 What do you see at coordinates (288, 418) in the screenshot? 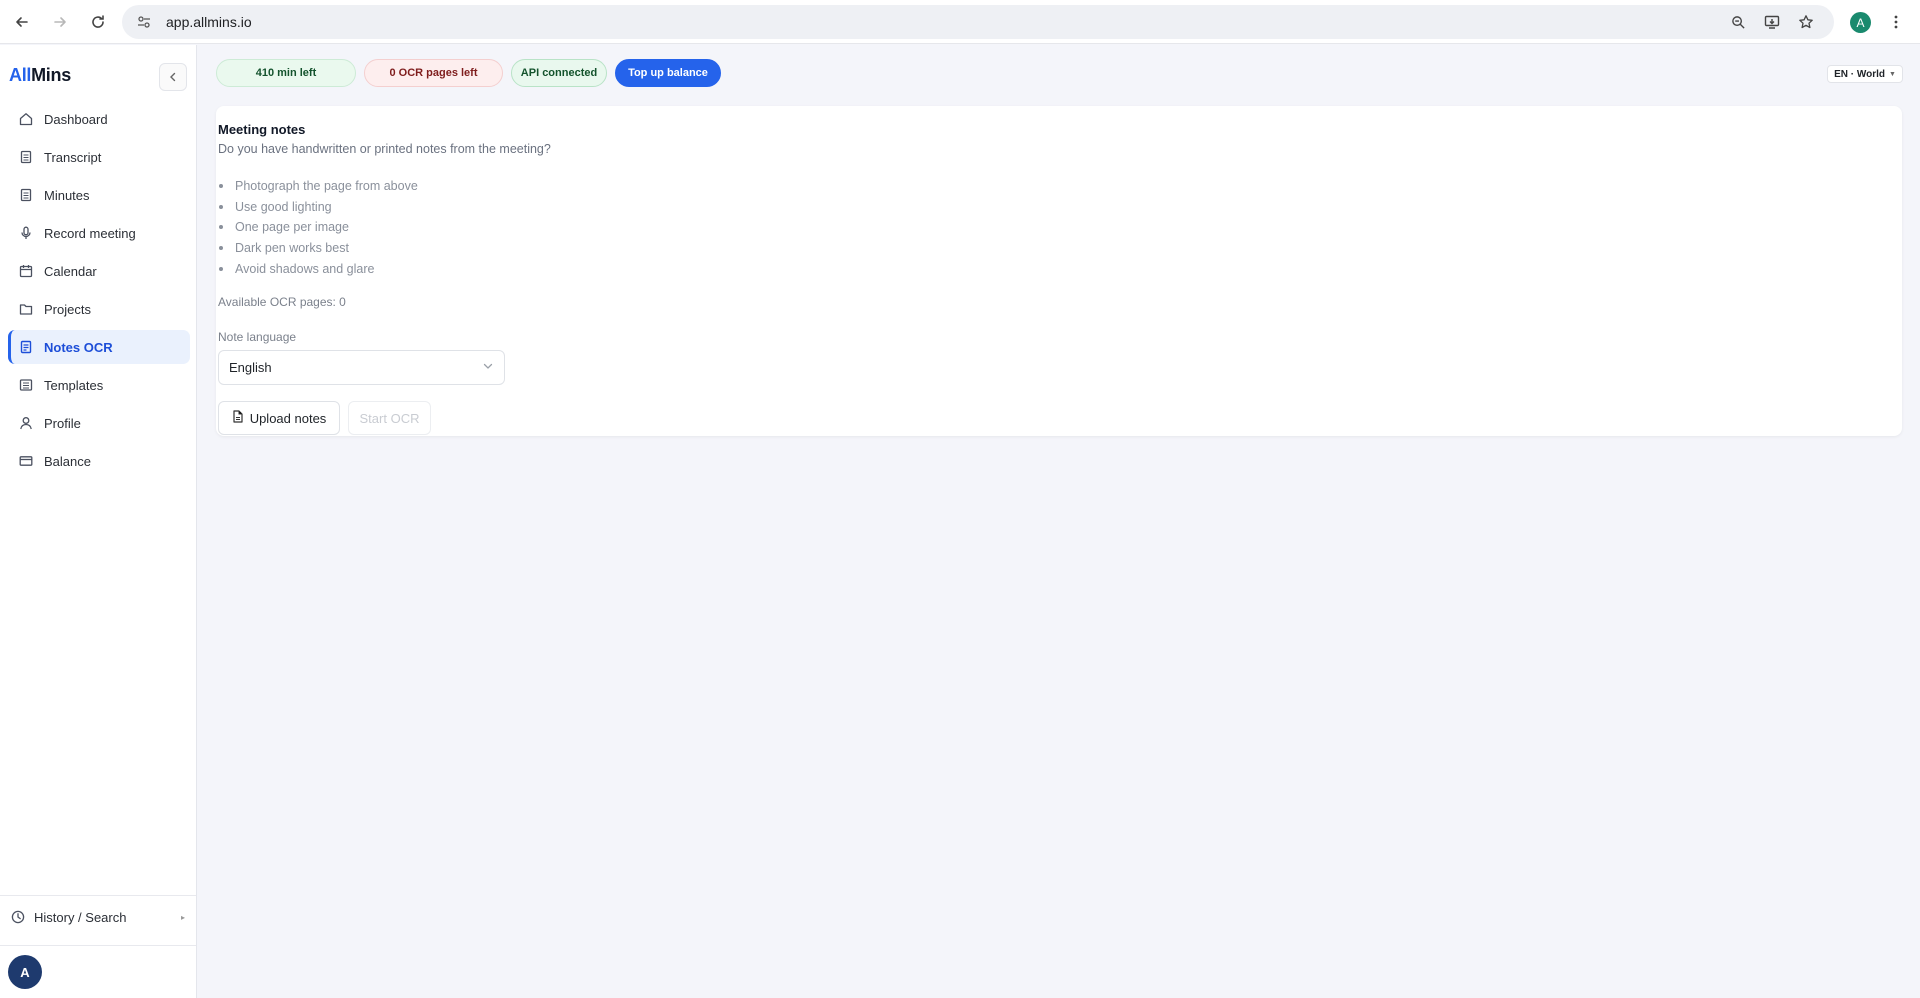
I see `upload-notes-label: Upload notes` at bounding box center [288, 418].